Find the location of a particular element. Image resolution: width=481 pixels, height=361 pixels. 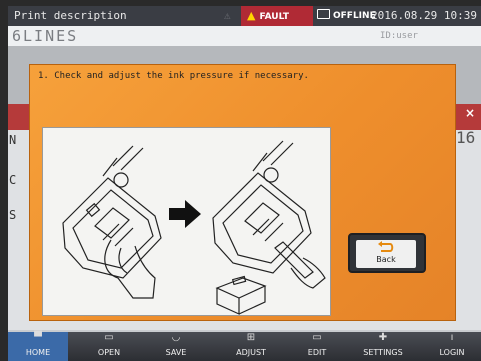

home-icon: ▀ is located at coordinates (38, 337).